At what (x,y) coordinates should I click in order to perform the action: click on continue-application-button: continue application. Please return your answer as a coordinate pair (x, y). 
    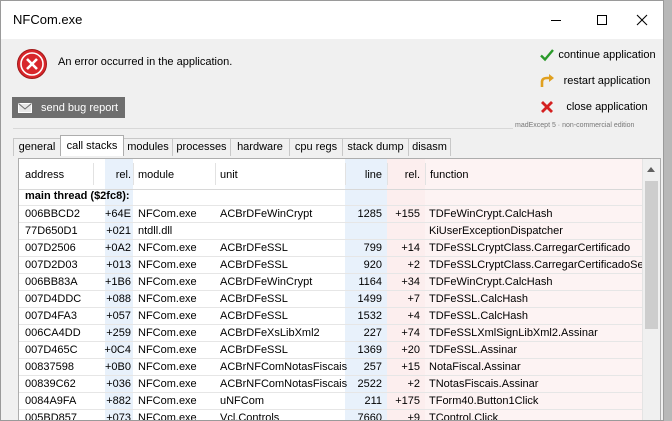
    Looking at the image, I should click on (599, 55).